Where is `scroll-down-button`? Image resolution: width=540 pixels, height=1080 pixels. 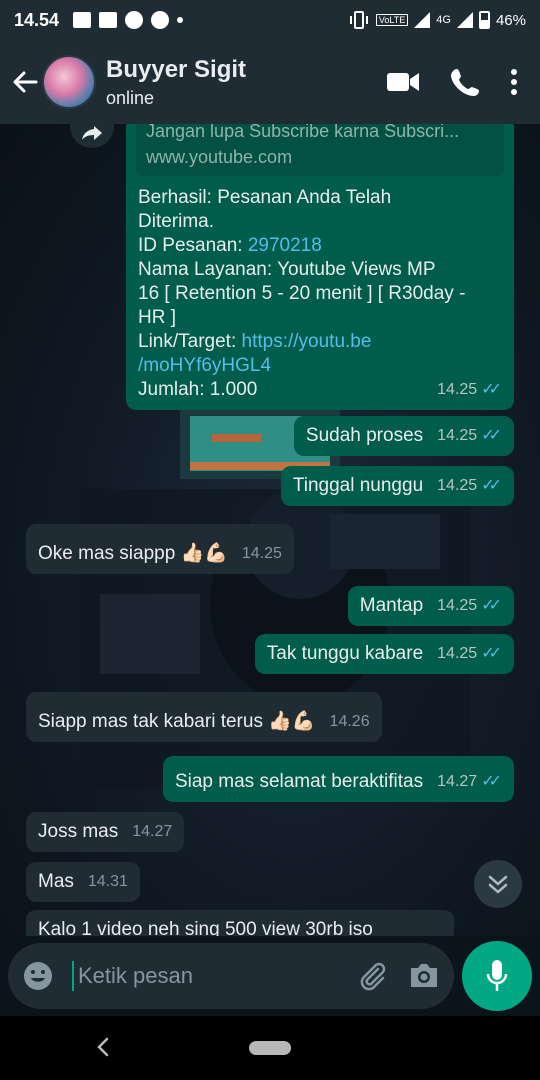 scroll-down-button is located at coordinates (498, 884).